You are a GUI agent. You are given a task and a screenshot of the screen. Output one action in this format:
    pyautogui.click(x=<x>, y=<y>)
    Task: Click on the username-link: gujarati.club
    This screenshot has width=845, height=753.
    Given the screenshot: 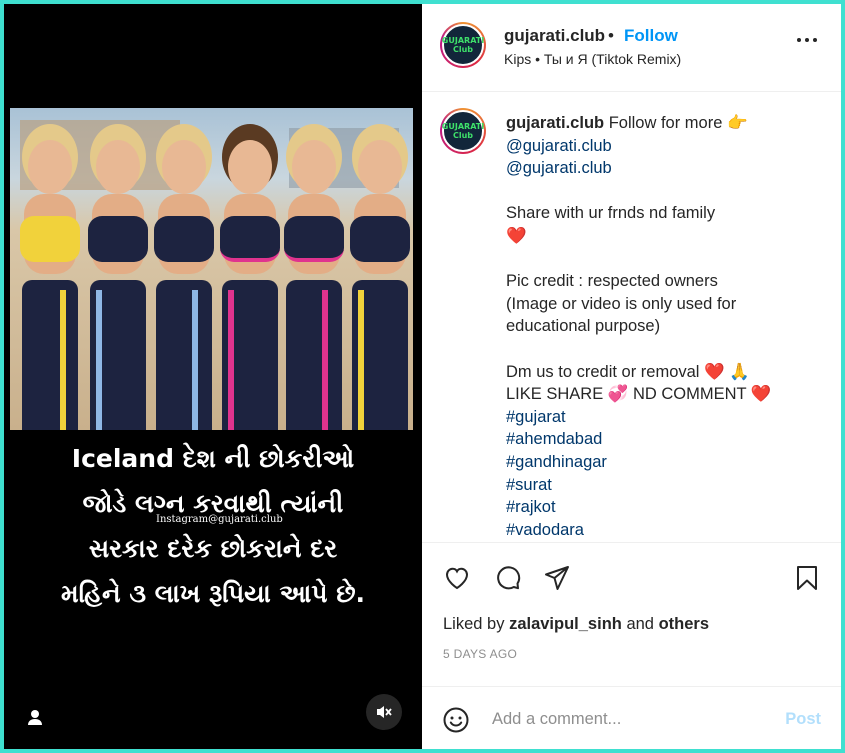 What is the action you would take?
    pyautogui.click(x=554, y=36)
    